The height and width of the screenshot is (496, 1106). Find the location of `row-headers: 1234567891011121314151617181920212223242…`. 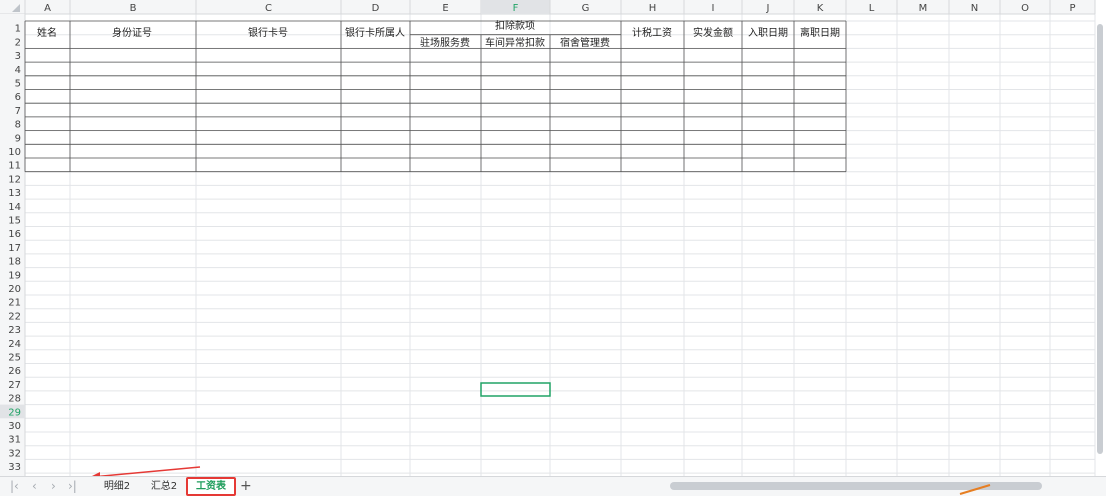

row-headers: 1234567891011121314151617181920212223242… is located at coordinates (12, 238).